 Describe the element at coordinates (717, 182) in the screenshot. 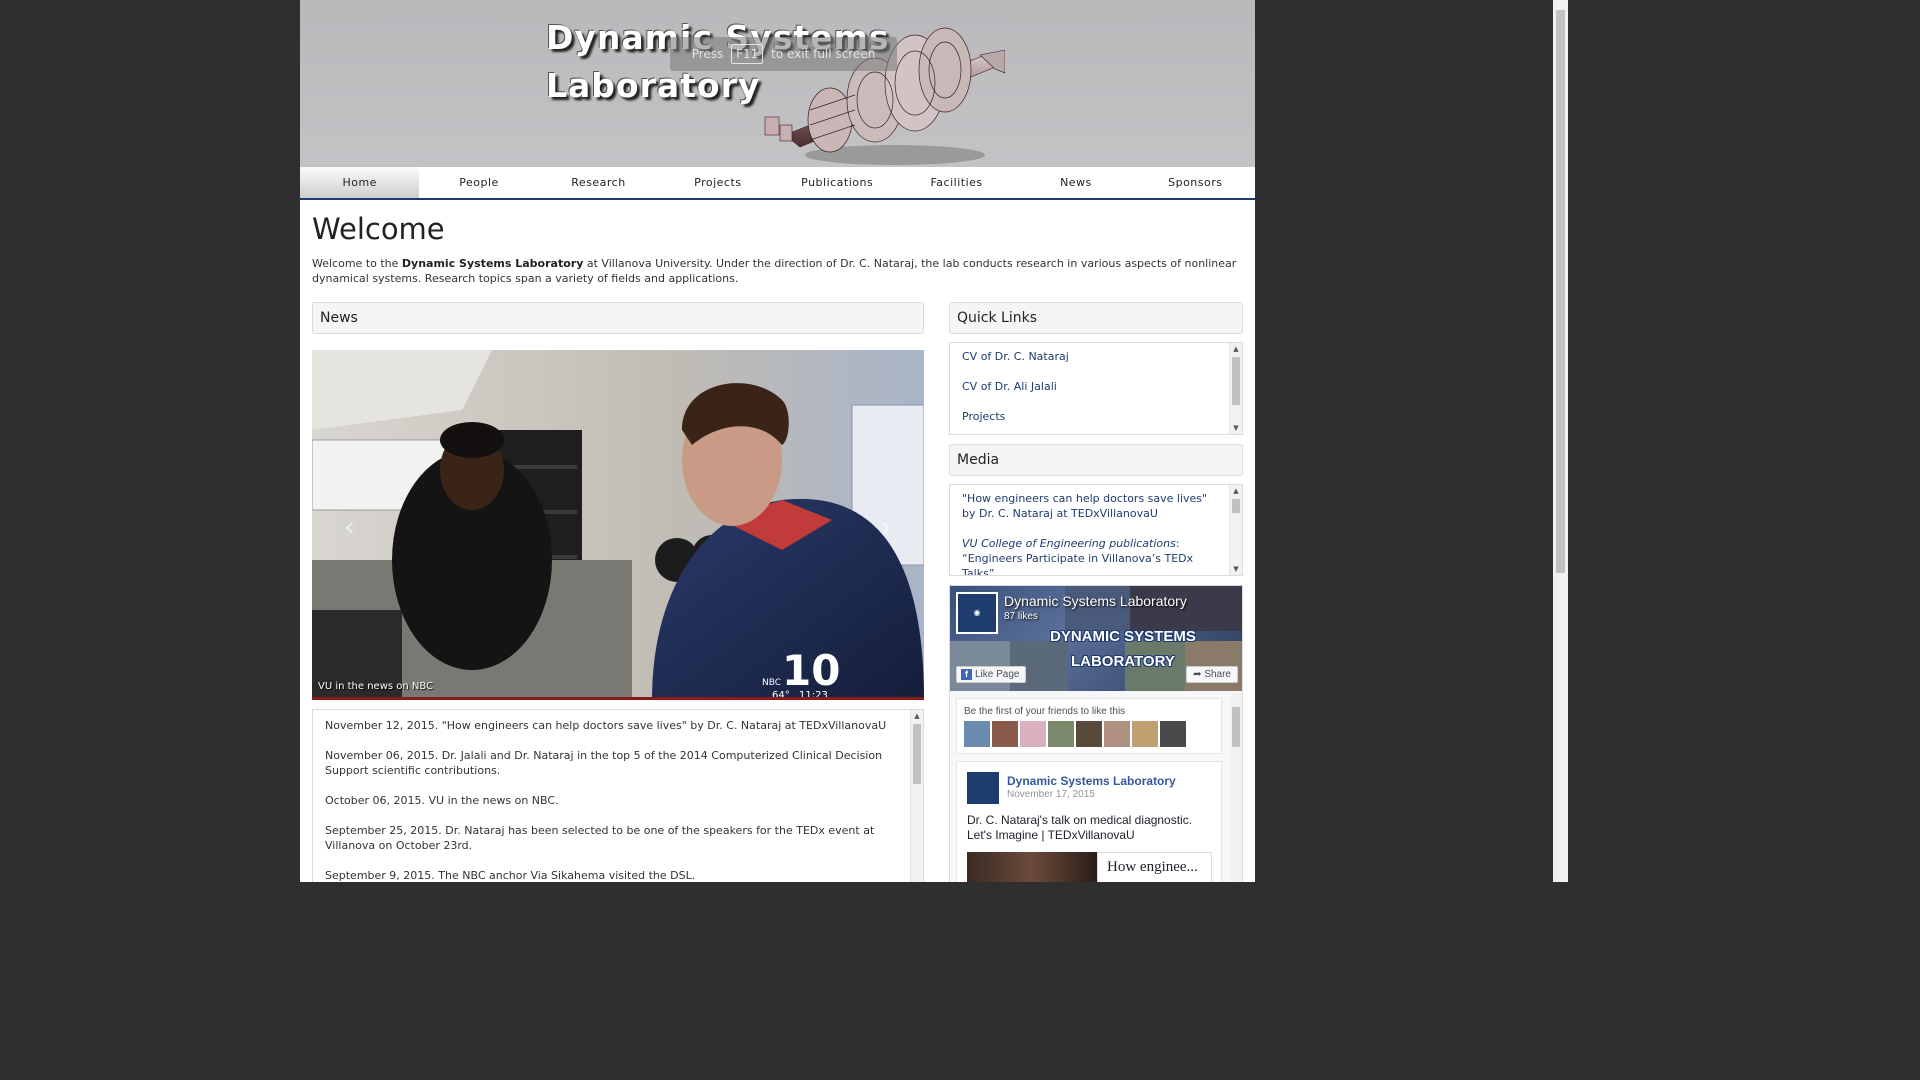

I see `nav-projects: Projects` at that location.